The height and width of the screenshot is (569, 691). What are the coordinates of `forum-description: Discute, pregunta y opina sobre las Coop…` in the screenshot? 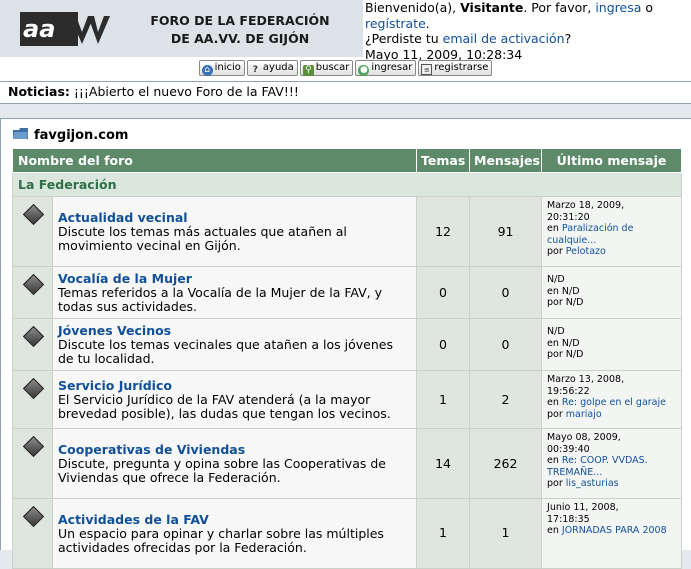 It's located at (222, 470).